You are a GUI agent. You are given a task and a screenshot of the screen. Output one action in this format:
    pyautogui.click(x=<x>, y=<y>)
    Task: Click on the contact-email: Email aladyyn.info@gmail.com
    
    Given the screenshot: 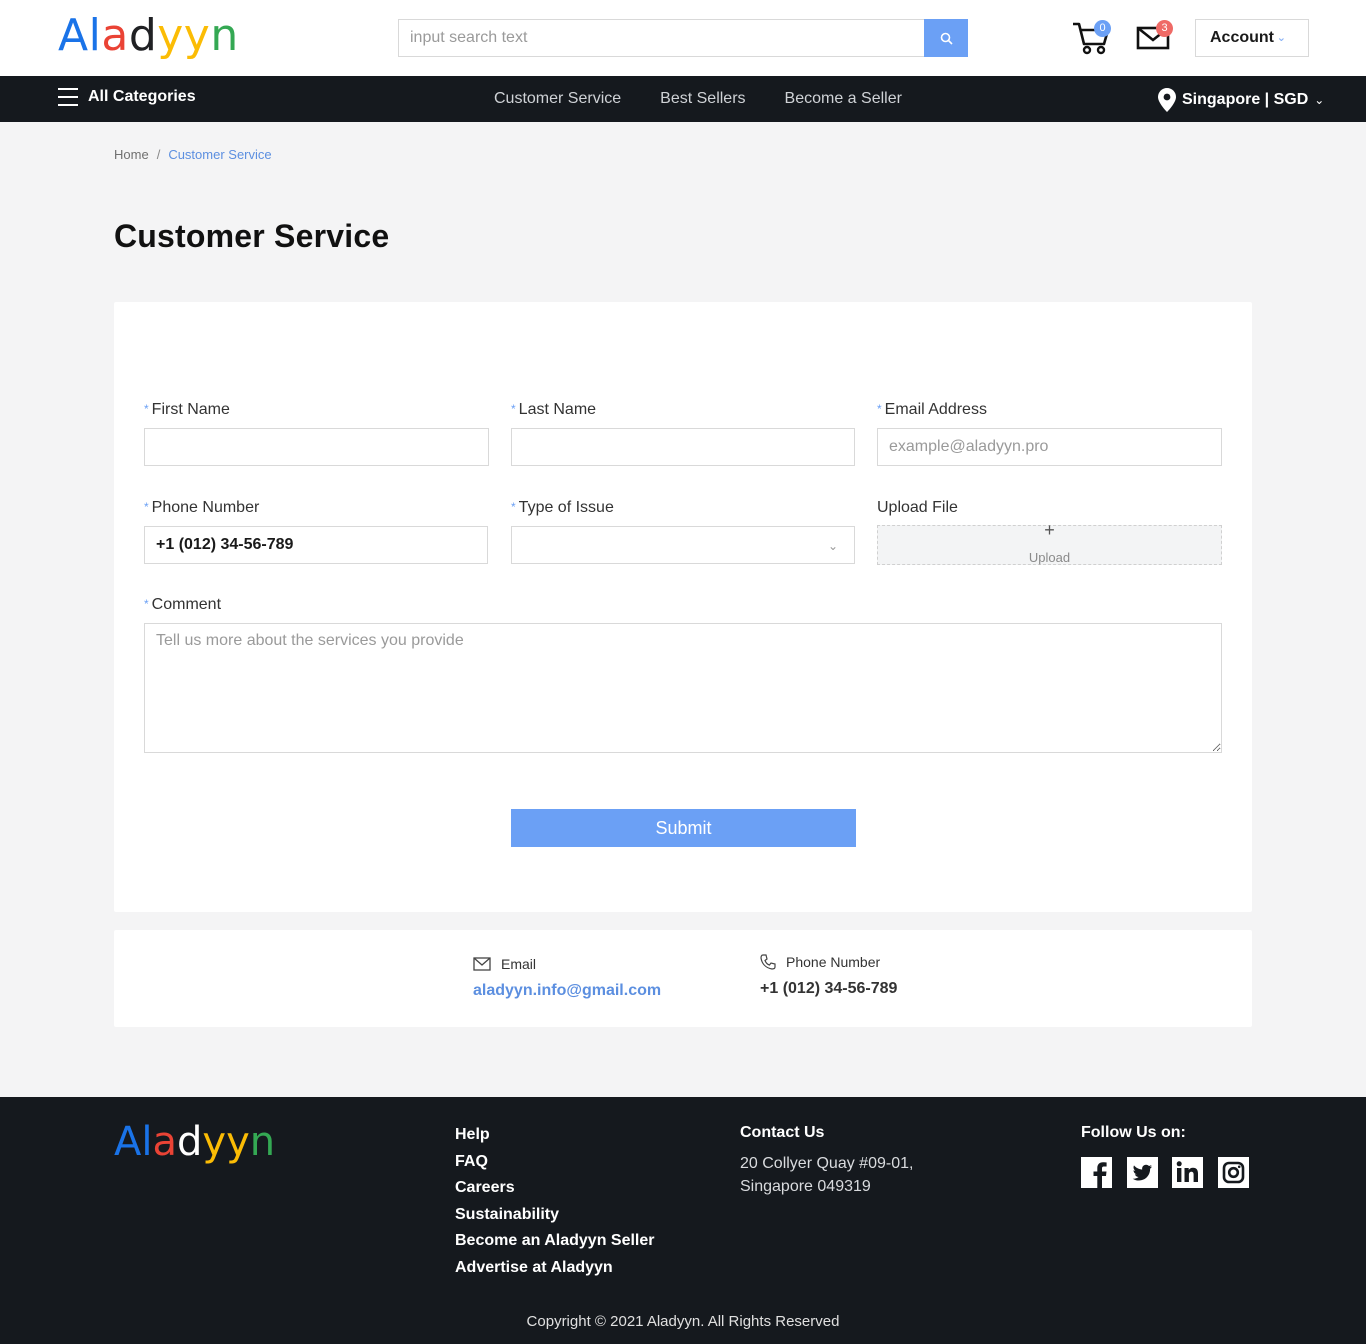 What is the action you would take?
    pyautogui.click(x=567, y=978)
    